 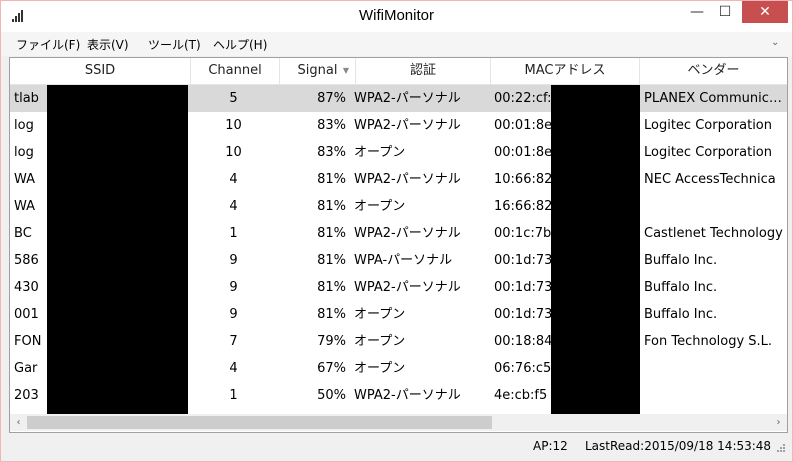 What do you see at coordinates (781, 448) in the screenshot?
I see `resize-grip-icon` at bounding box center [781, 448].